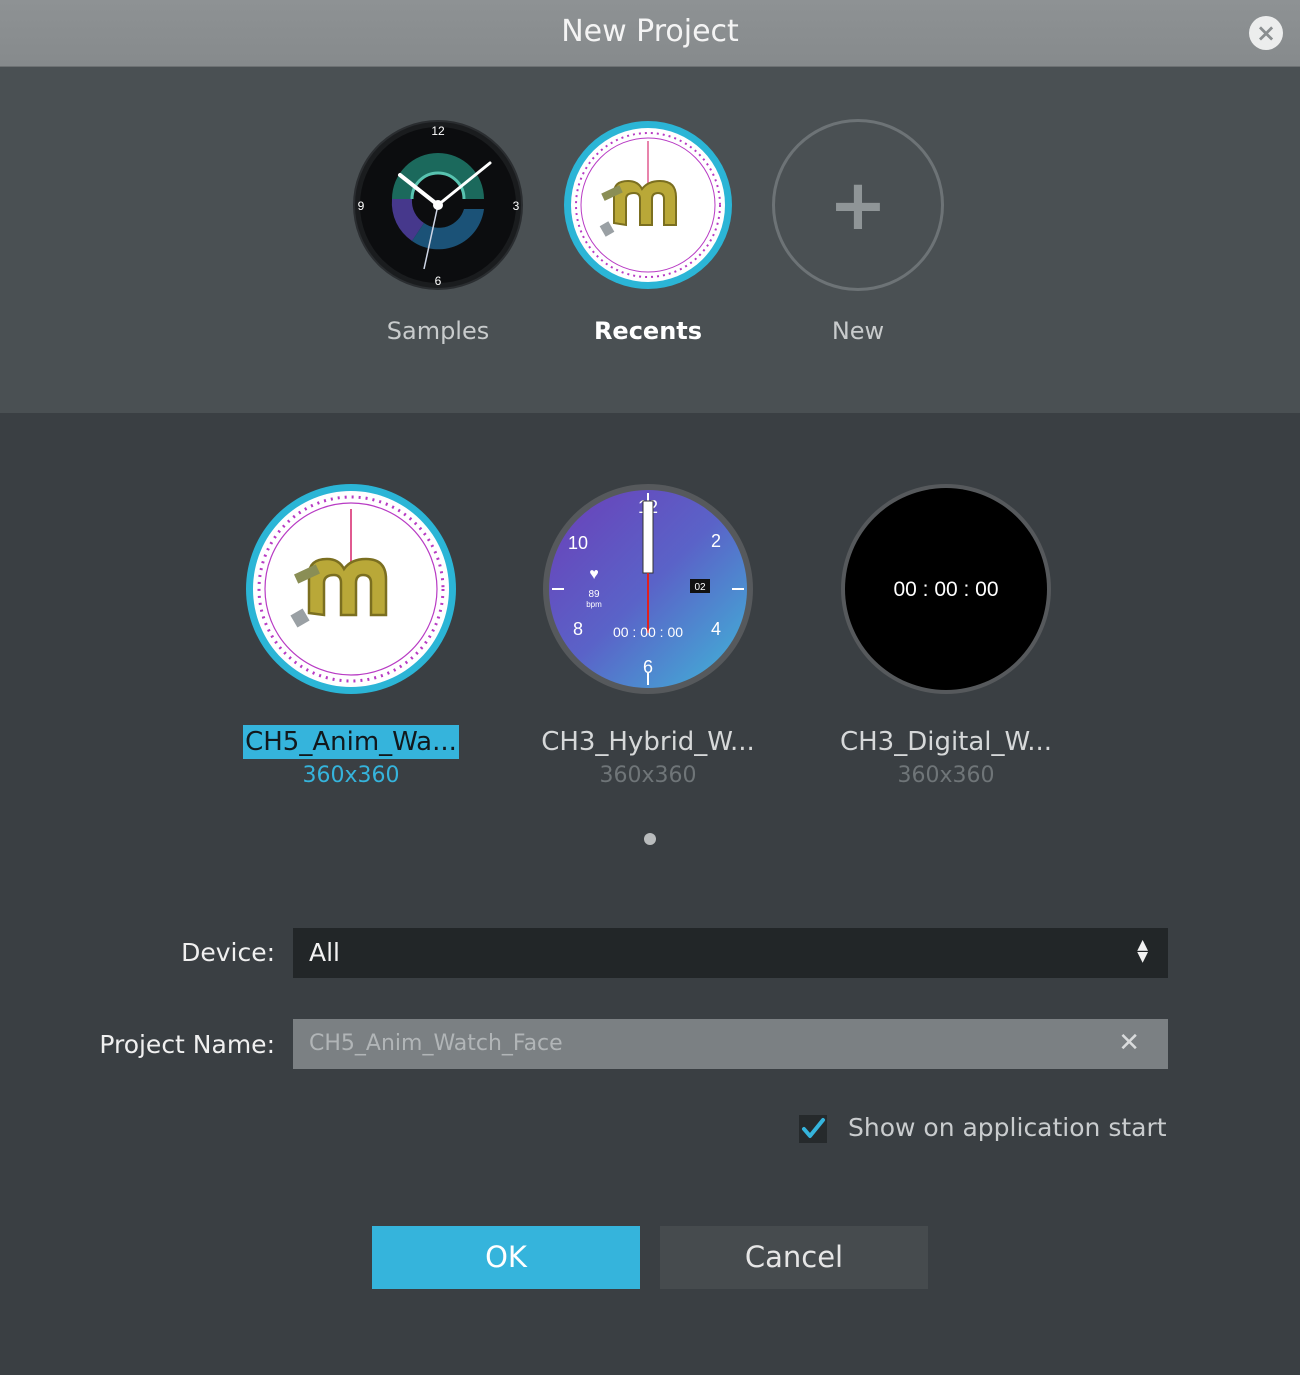 Image resolution: width=1300 pixels, height=1375 pixels. I want to click on category-new-label: New, so click(858, 331).